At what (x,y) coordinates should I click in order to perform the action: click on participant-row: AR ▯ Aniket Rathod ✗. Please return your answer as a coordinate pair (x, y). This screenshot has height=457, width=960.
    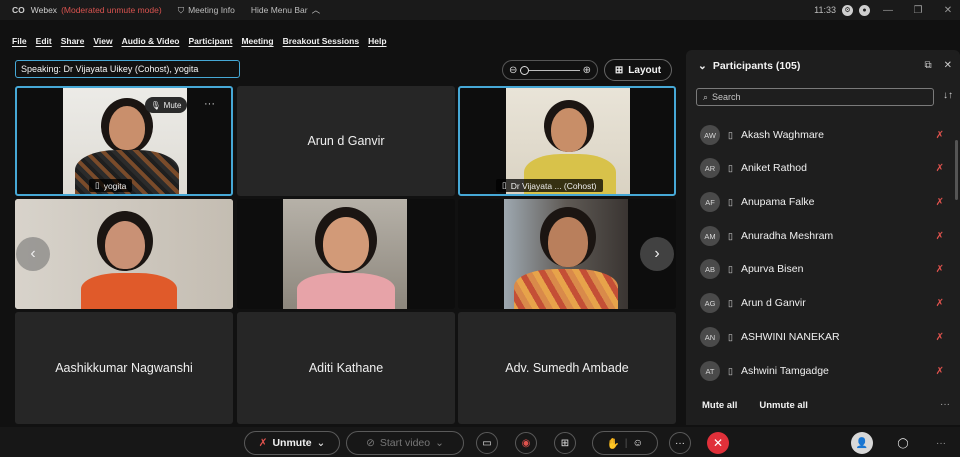
    Looking at the image, I should click on (822, 168).